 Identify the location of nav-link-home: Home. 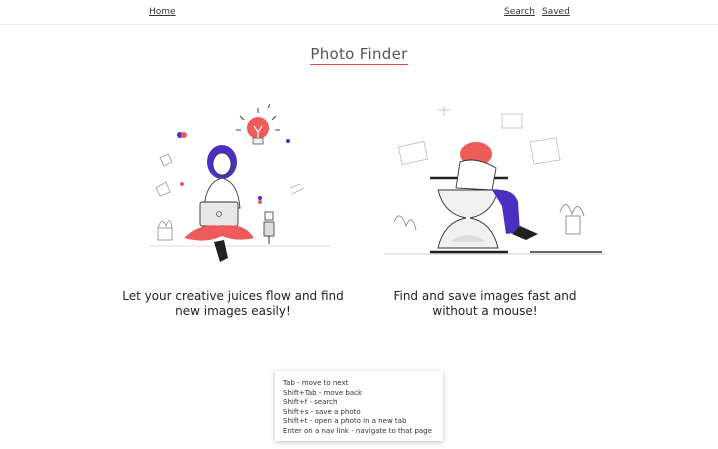
(162, 12).